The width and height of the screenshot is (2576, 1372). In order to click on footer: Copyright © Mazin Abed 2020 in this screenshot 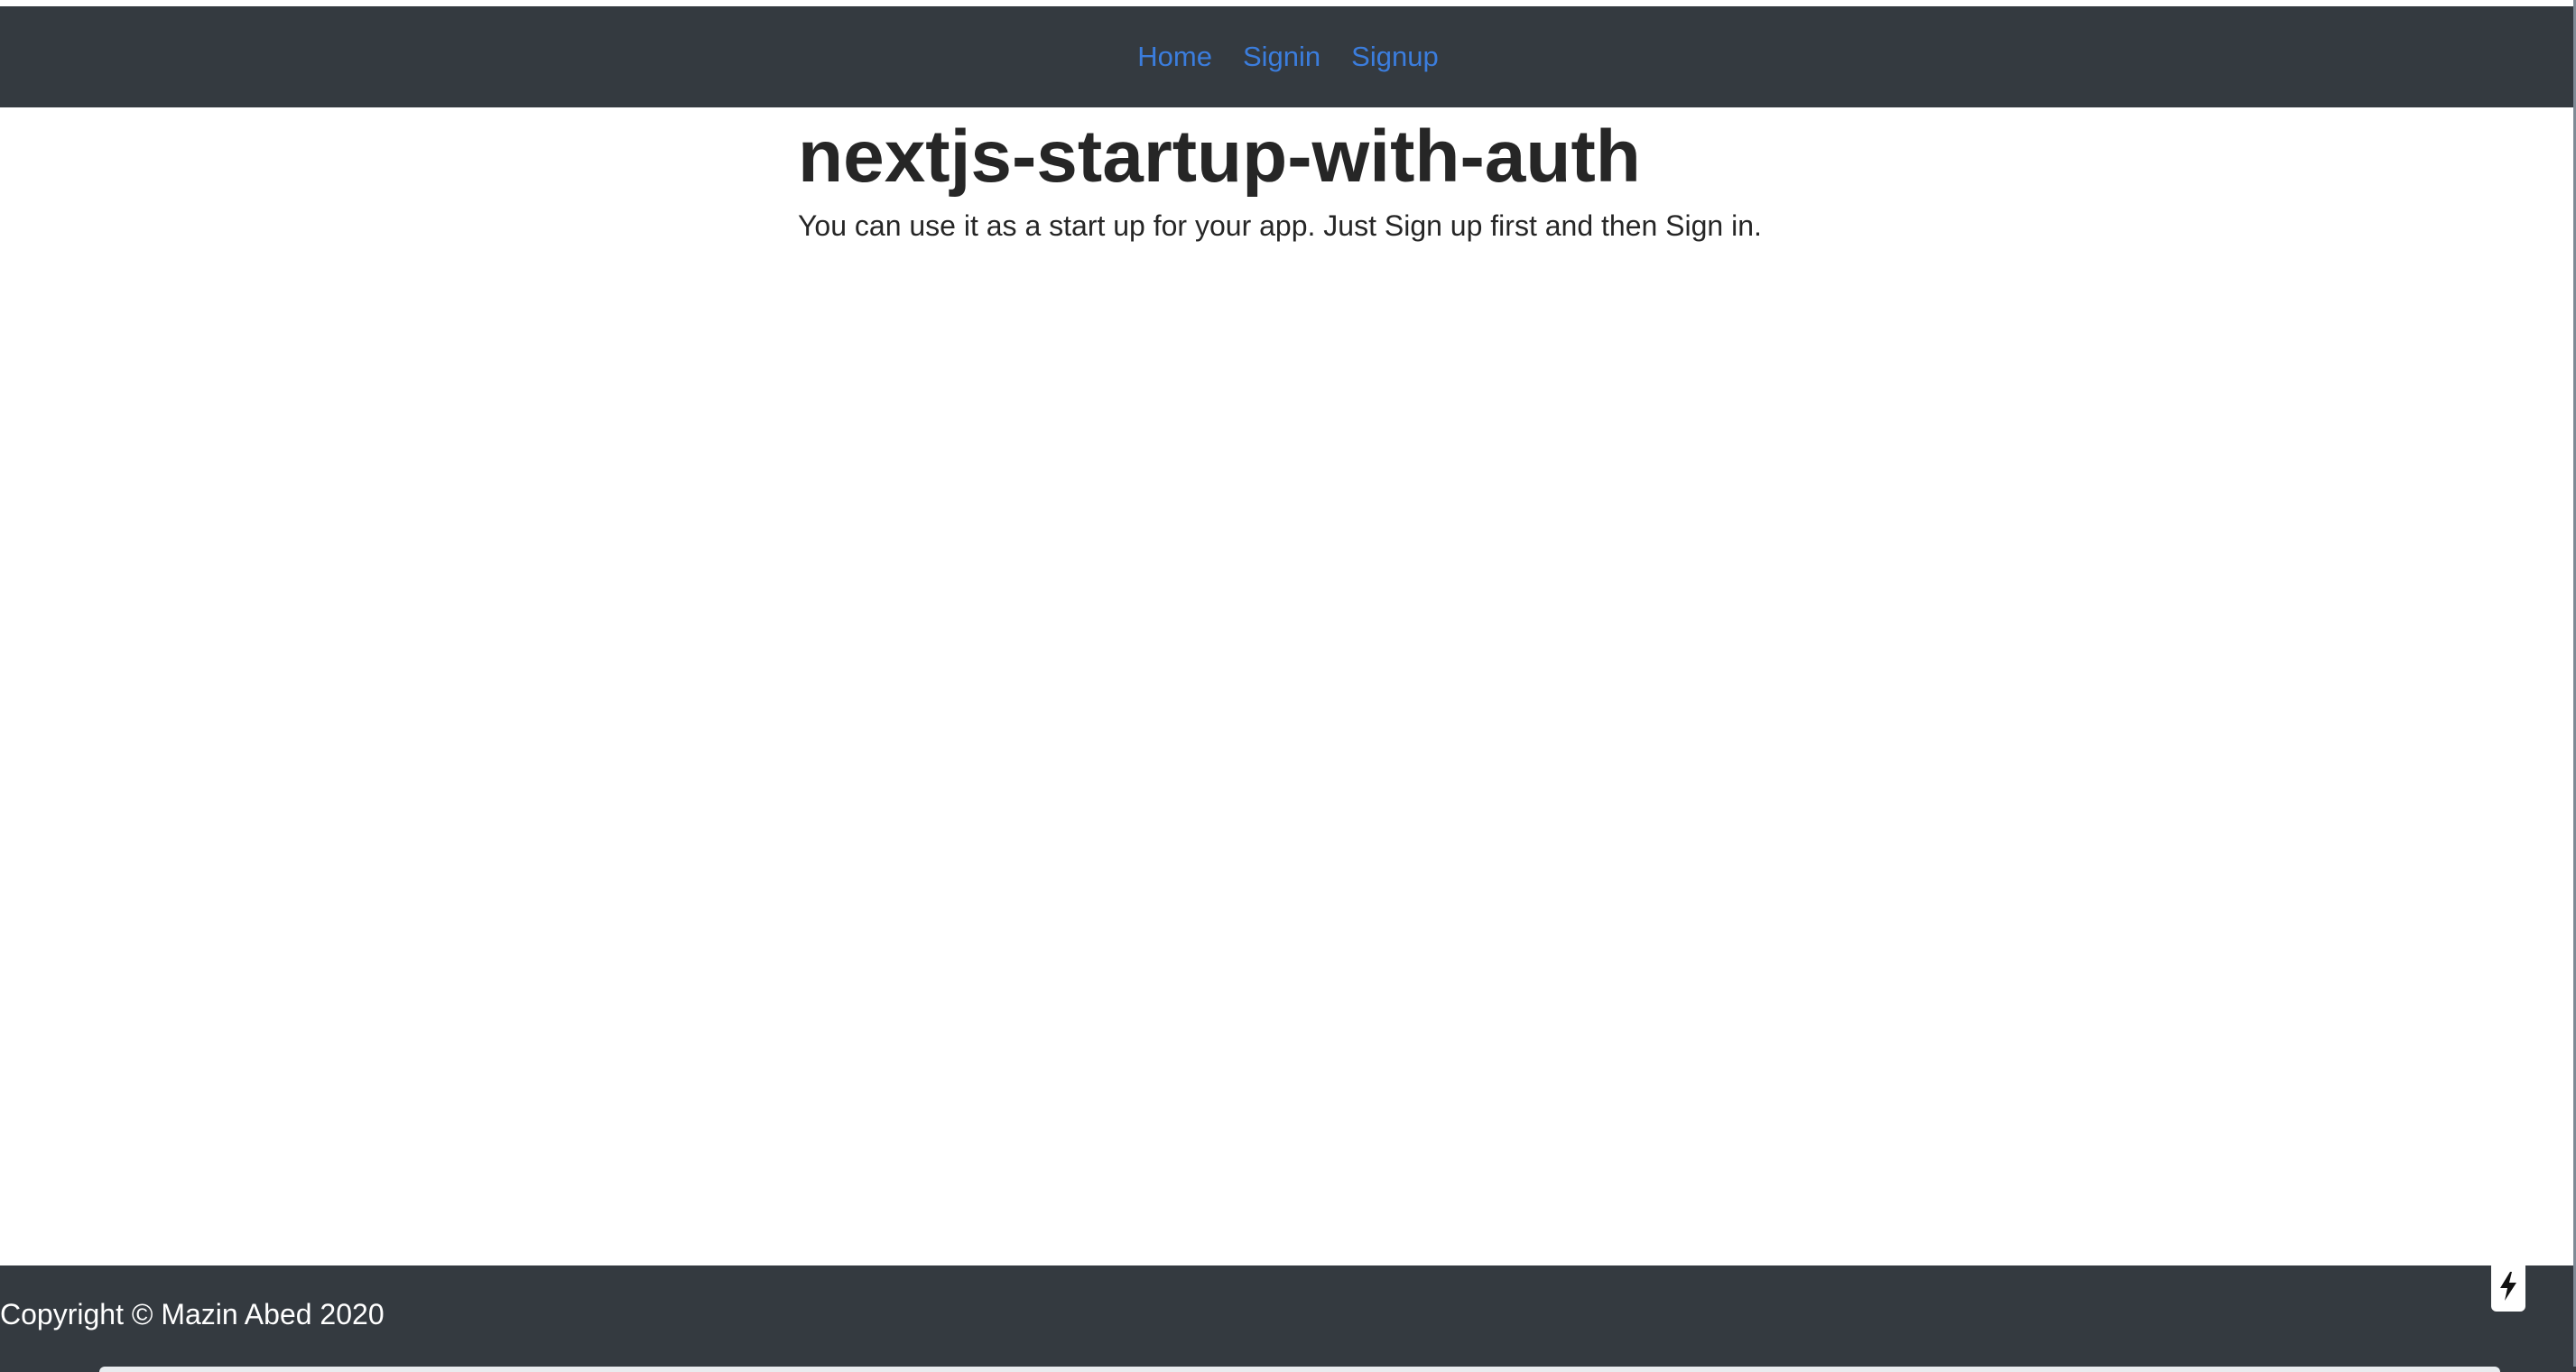, I will do `click(1288, 1316)`.